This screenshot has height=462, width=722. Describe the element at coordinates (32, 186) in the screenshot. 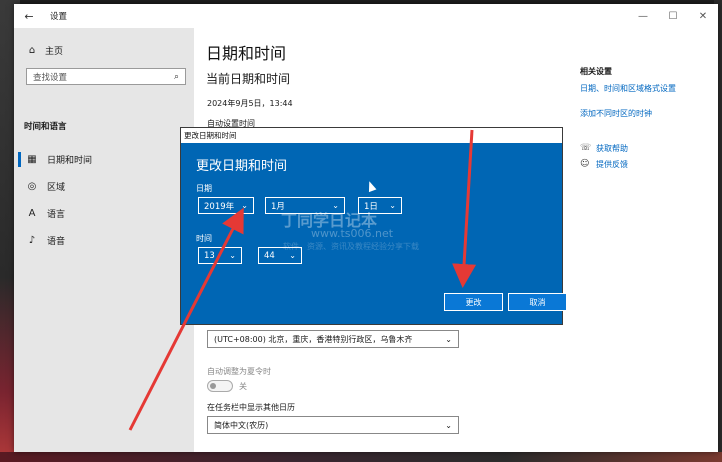

I see `globe-icon: ◎` at that location.